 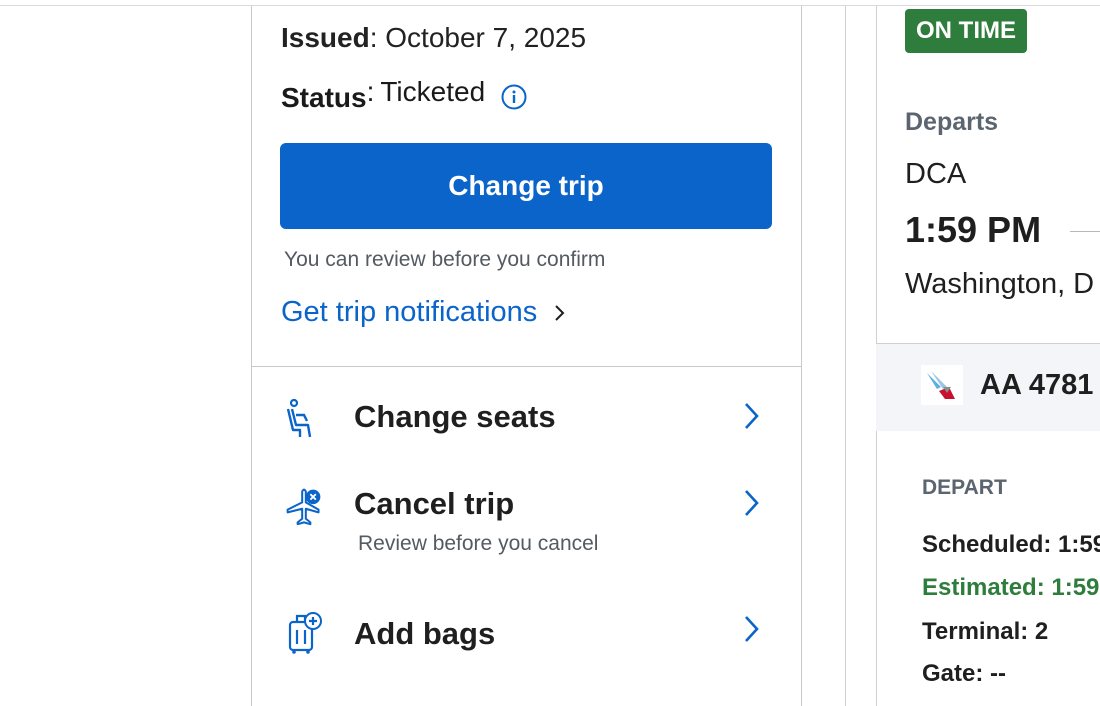 What do you see at coordinates (324, 97) in the screenshot?
I see `status-label: Status` at bounding box center [324, 97].